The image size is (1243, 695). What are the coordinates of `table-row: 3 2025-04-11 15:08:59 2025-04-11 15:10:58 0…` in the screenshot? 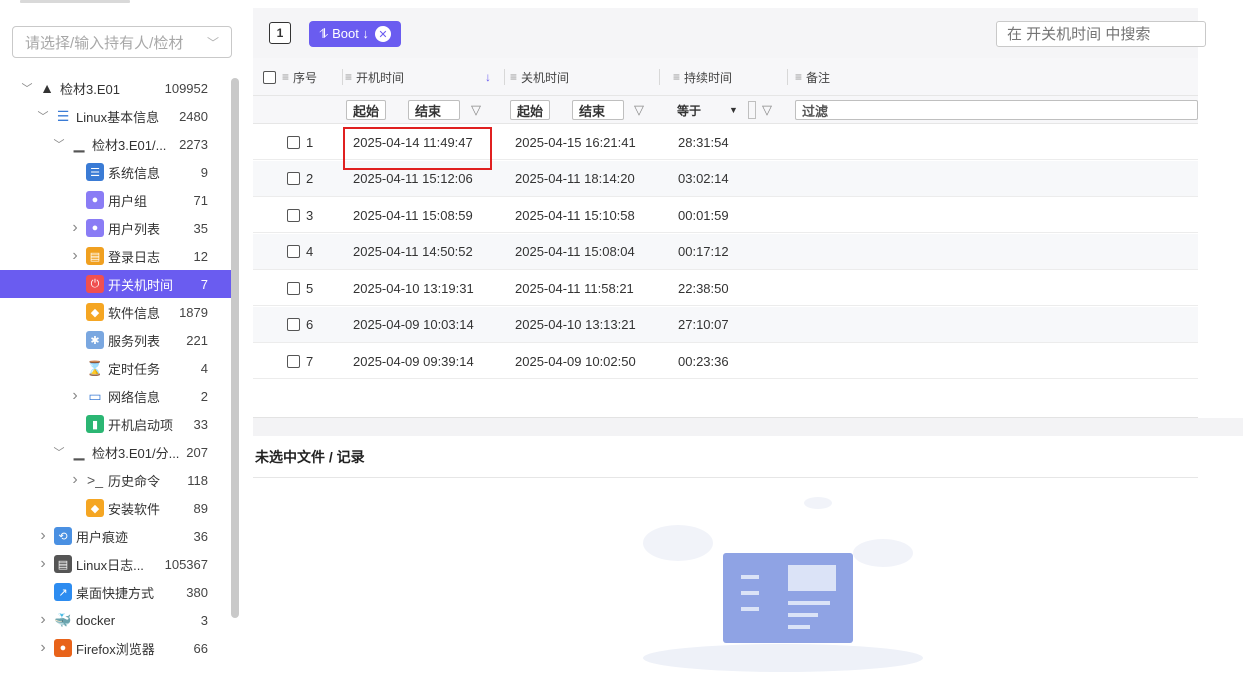 It's located at (725, 215).